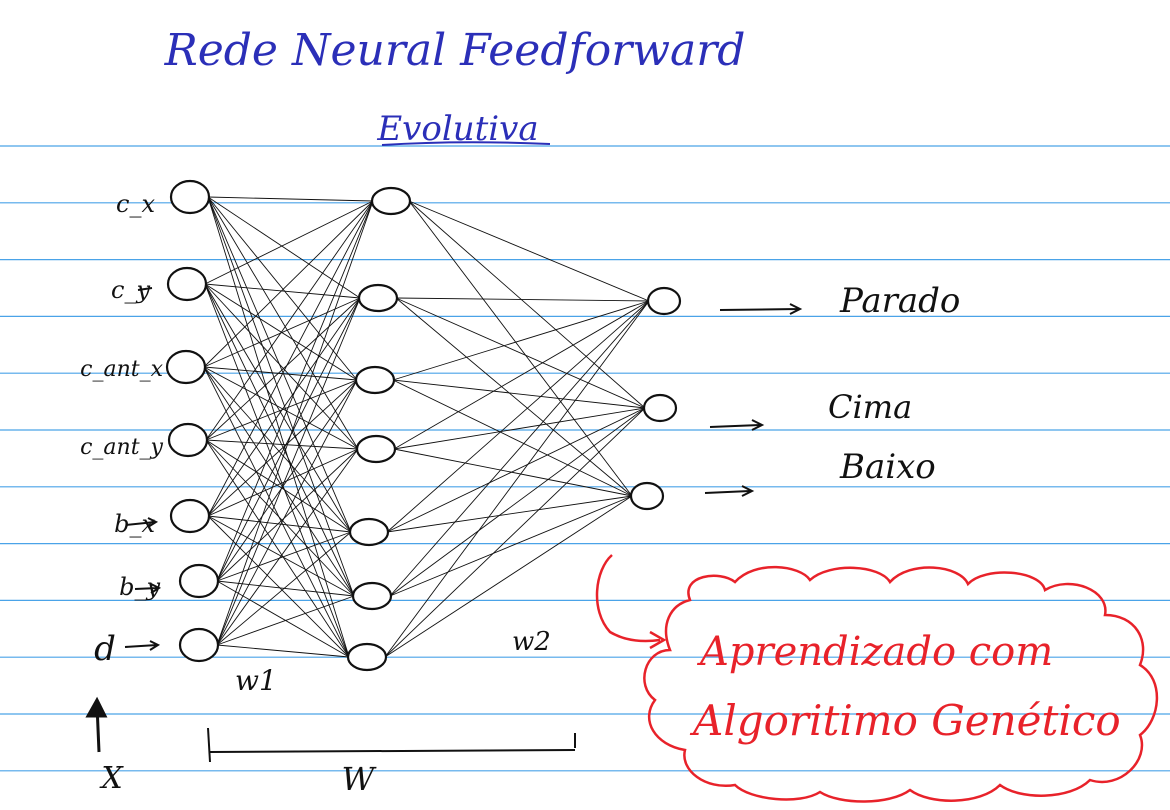 The height and width of the screenshot is (810, 1170). What do you see at coordinates (139, 587) in the screenshot?
I see `input-label-b-y: b_y` at bounding box center [139, 587].